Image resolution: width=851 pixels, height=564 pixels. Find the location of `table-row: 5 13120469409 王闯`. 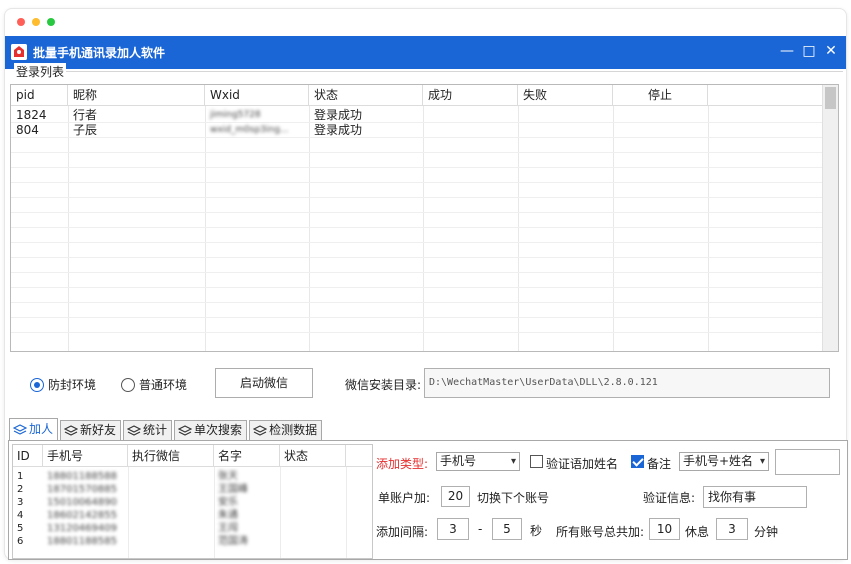

table-row: 5 13120469409 王闯 is located at coordinates (179, 528).